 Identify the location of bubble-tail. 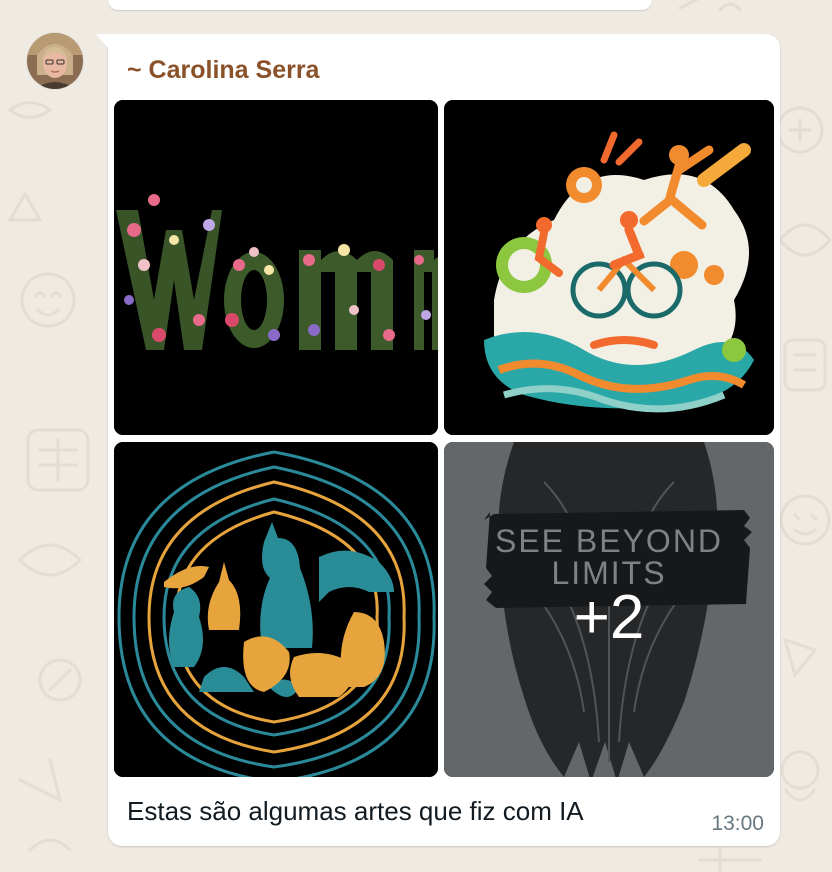
(103, 42).